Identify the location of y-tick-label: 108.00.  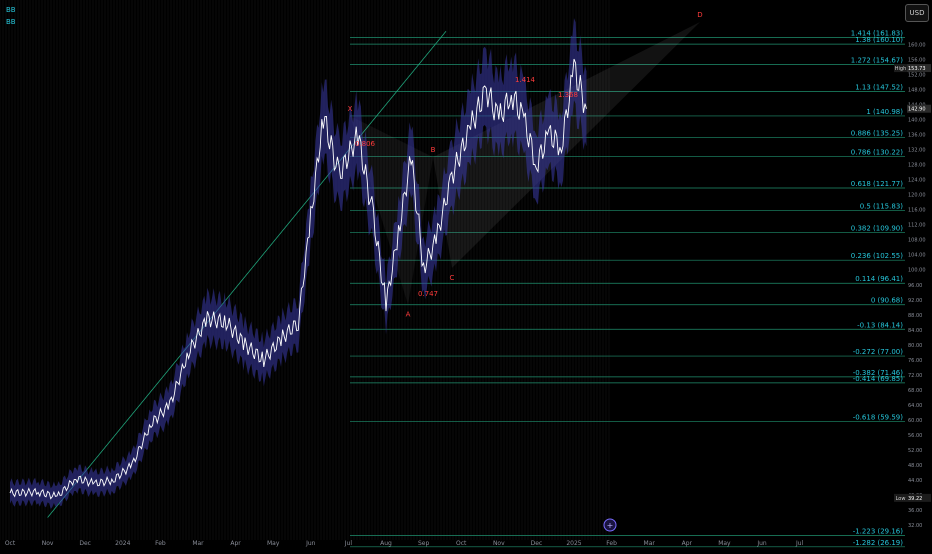
(917, 241).